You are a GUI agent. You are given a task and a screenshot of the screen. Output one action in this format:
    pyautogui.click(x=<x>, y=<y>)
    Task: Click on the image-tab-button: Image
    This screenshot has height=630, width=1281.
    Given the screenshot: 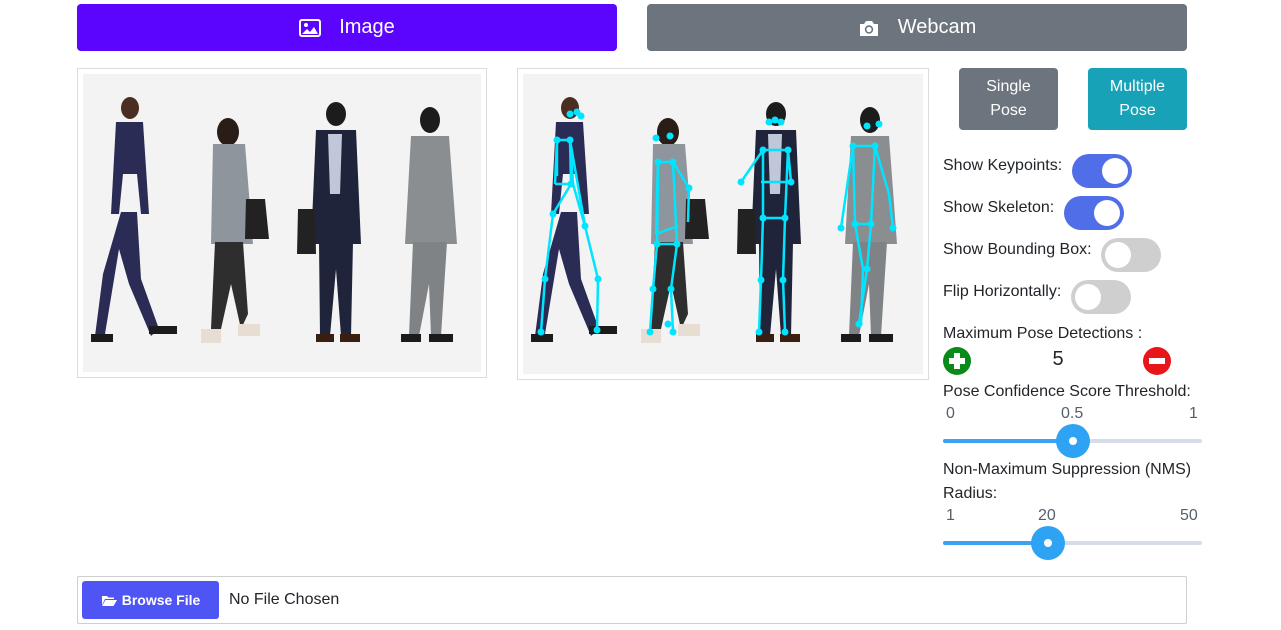 What is the action you would take?
    pyautogui.click(x=347, y=27)
    